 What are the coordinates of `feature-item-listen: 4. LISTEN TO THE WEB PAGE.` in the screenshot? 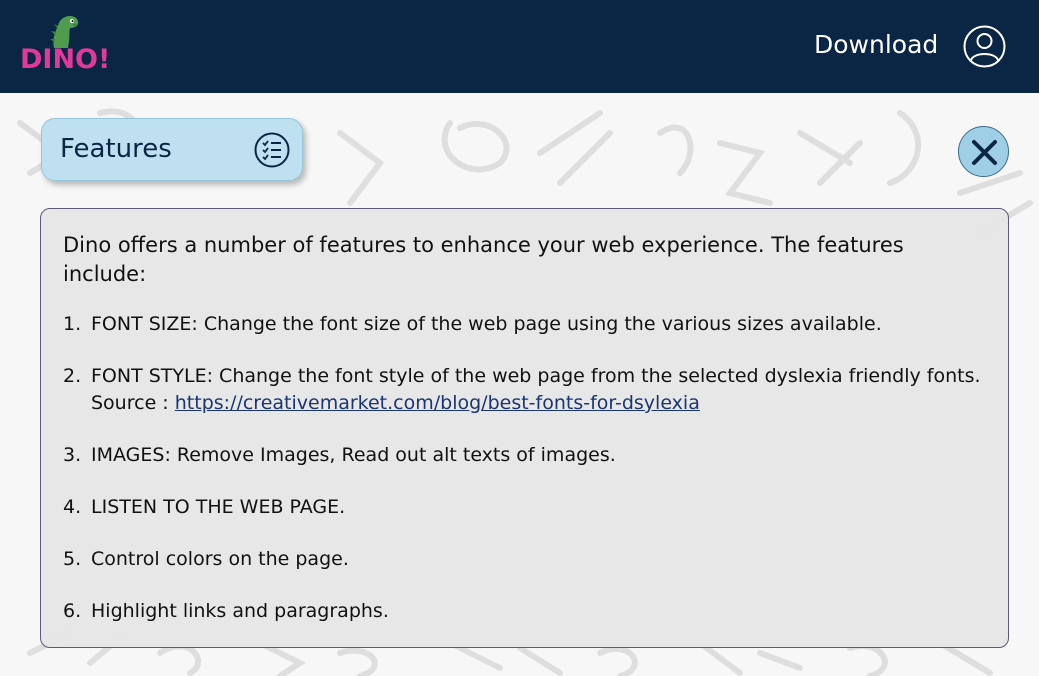 It's located at (528, 507).